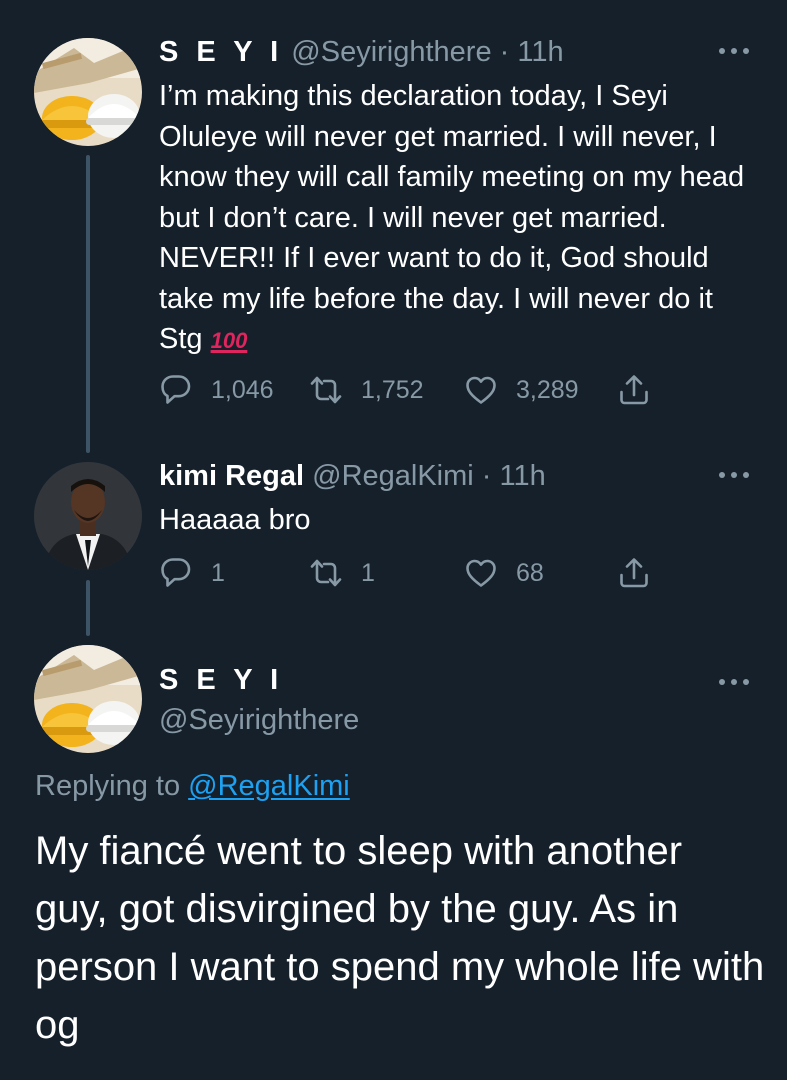 The height and width of the screenshot is (1080, 787). Describe the element at coordinates (504, 573) in the screenshot. I see `like-button: 68` at that location.